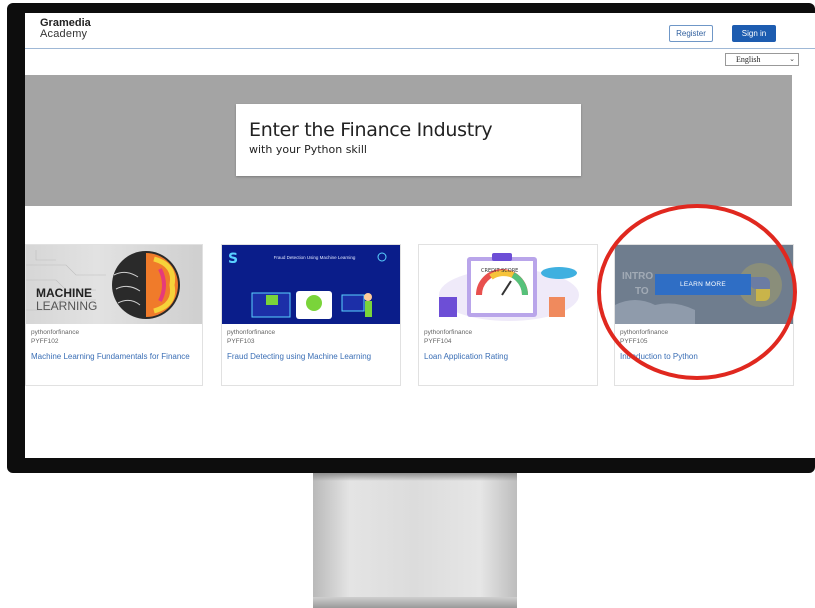 The image size is (815, 608). I want to click on language-select: English ⌄, so click(762, 59).